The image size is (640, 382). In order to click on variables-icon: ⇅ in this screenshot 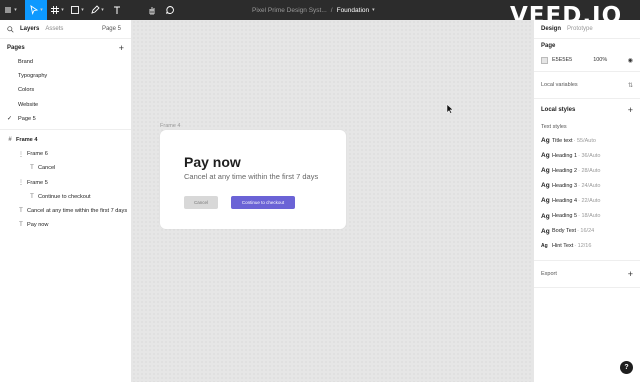, I will do `click(630, 85)`.